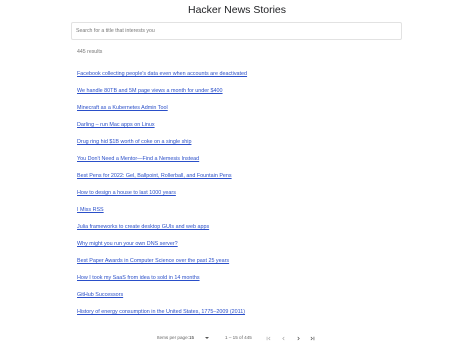  Describe the element at coordinates (90, 210) in the screenshot. I see `story-link: I Miss RSS` at that location.